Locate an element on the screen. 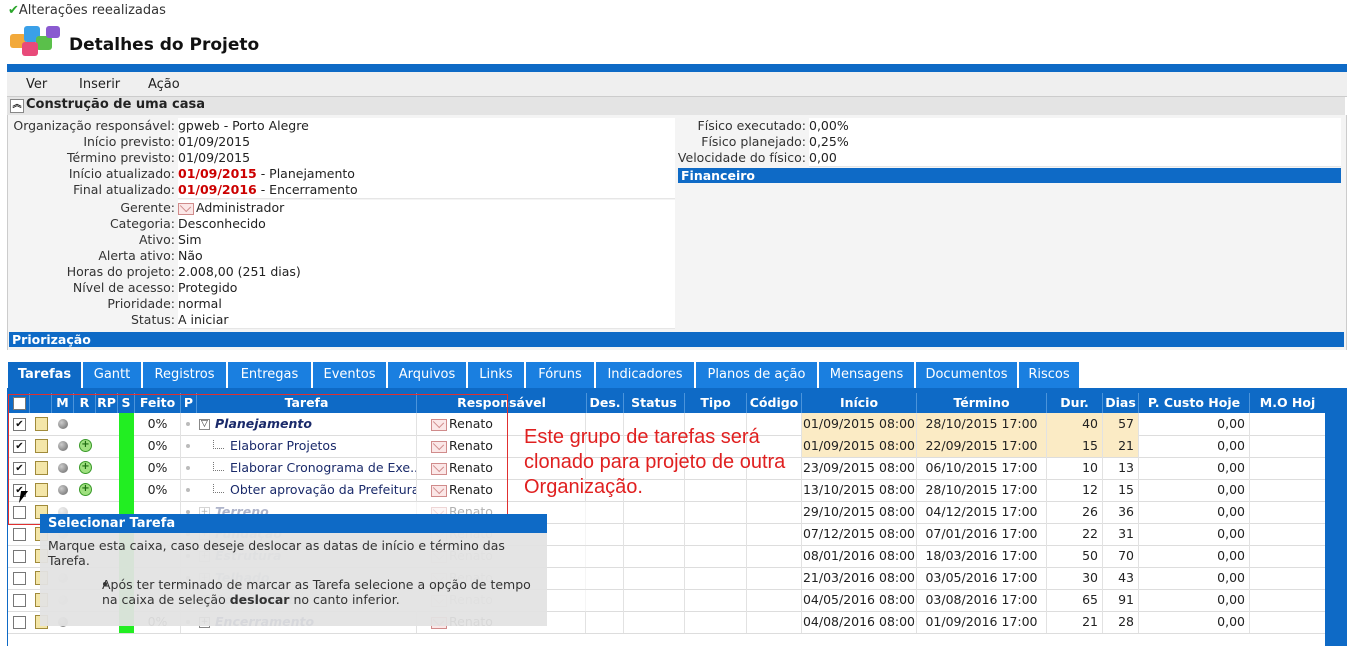 This screenshot has height=646, width=1347. tab-indicadores: Indicadores is located at coordinates (646, 375).